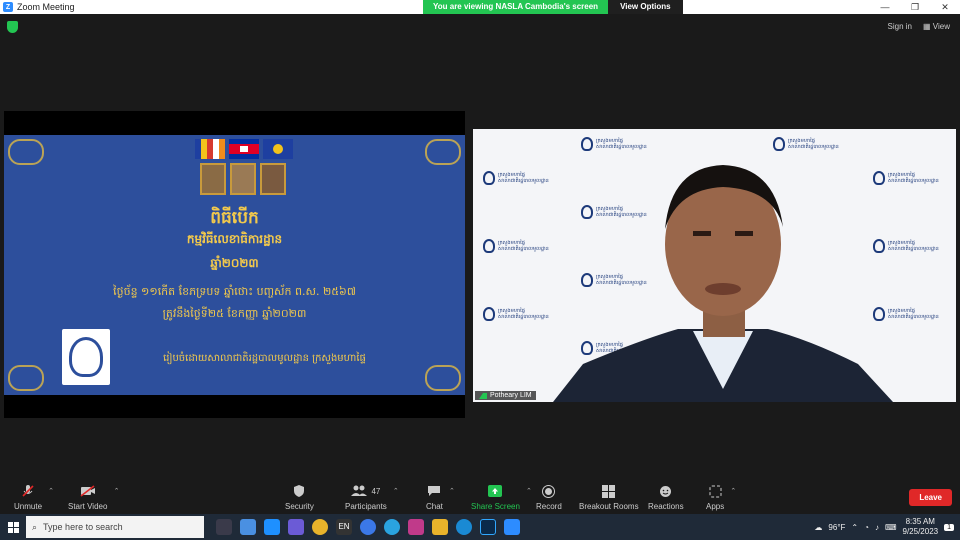 This screenshot has height=540, width=960. I want to click on ornament-bottom-left, so click(26, 378).